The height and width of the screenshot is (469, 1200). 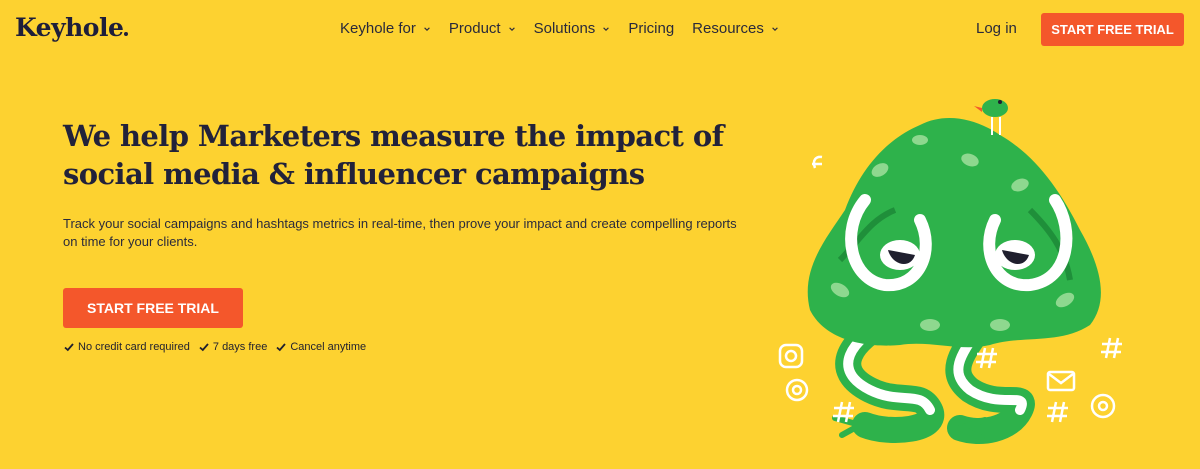 I want to click on instagram-icon, so click(x=791, y=356).